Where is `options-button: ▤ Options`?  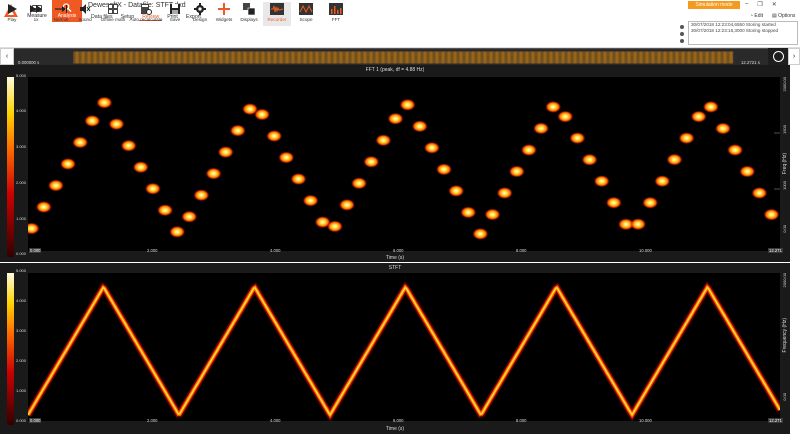 options-button: ▤ Options is located at coordinates (783, 16).